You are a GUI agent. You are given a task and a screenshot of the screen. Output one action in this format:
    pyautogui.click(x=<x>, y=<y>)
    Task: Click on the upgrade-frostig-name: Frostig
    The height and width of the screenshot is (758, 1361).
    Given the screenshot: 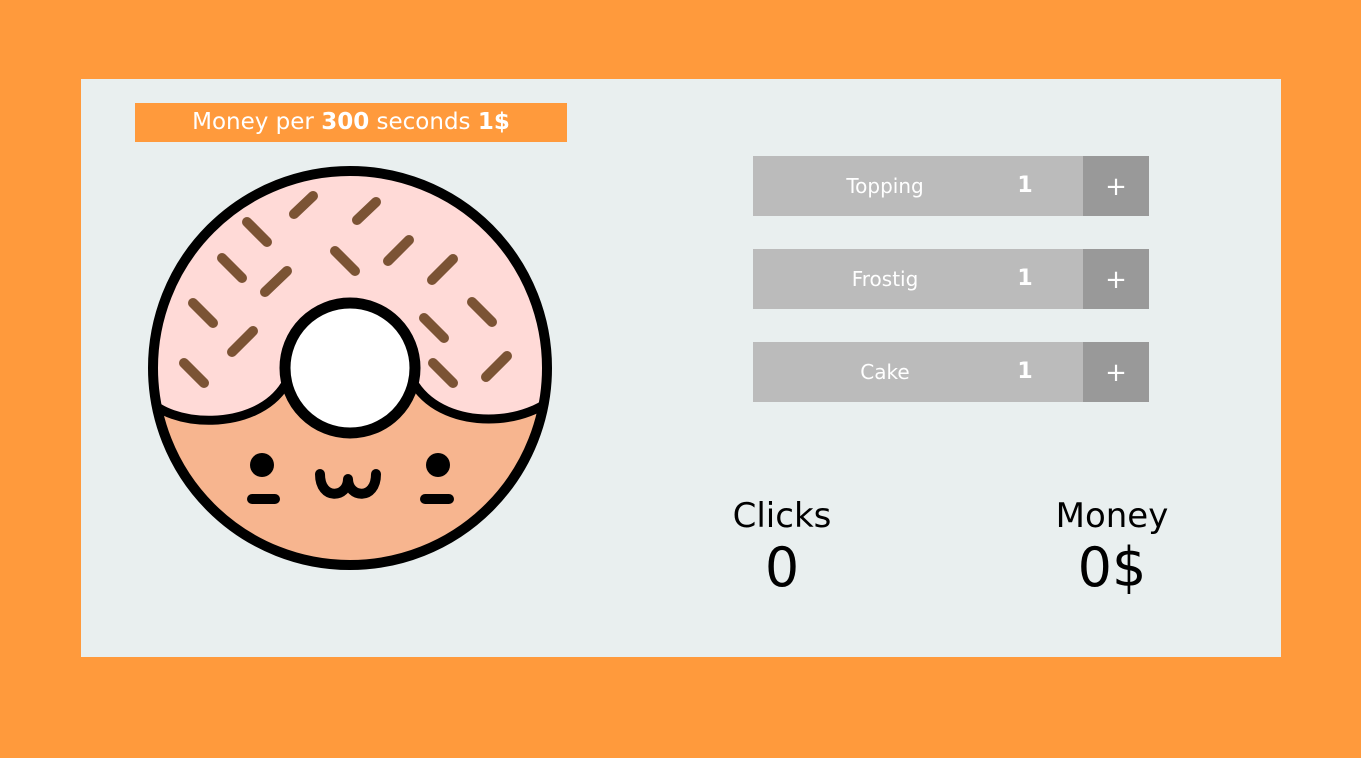 What is the action you would take?
    pyautogui.click(x=885, y=279)
    